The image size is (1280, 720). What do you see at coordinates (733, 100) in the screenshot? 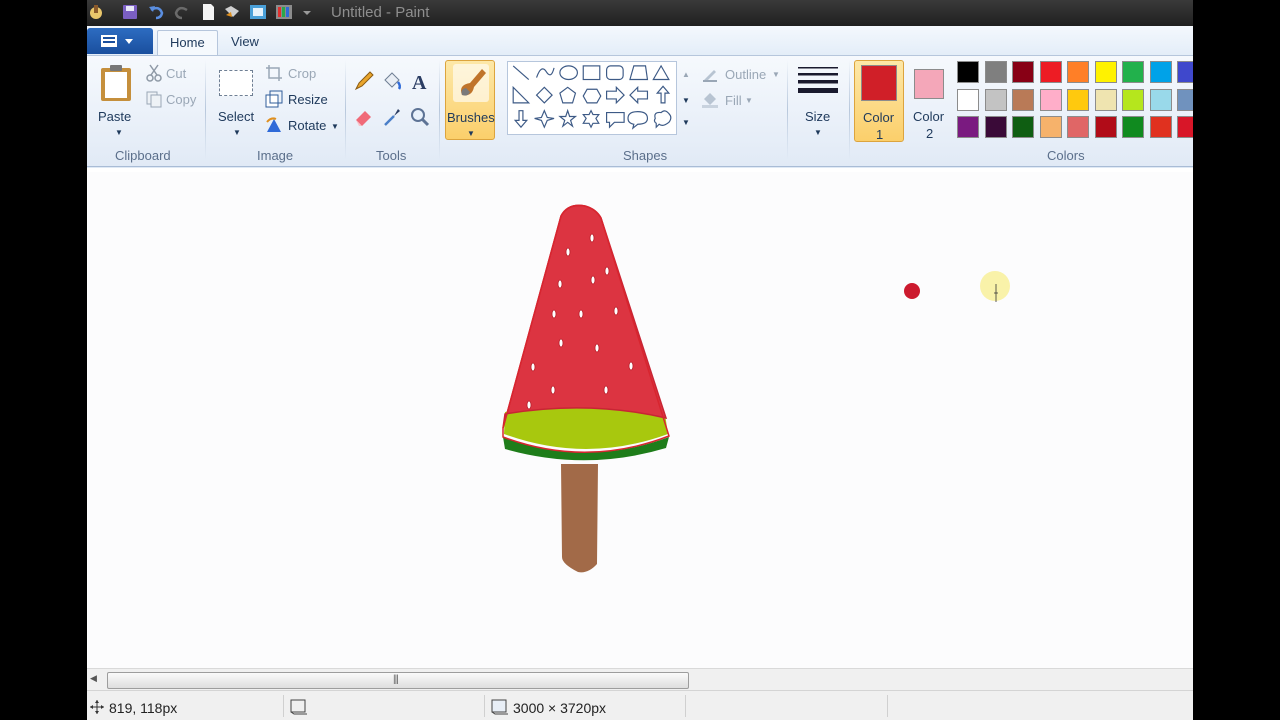
I see `fill-button: Fill` at bounding box center [733, 100].